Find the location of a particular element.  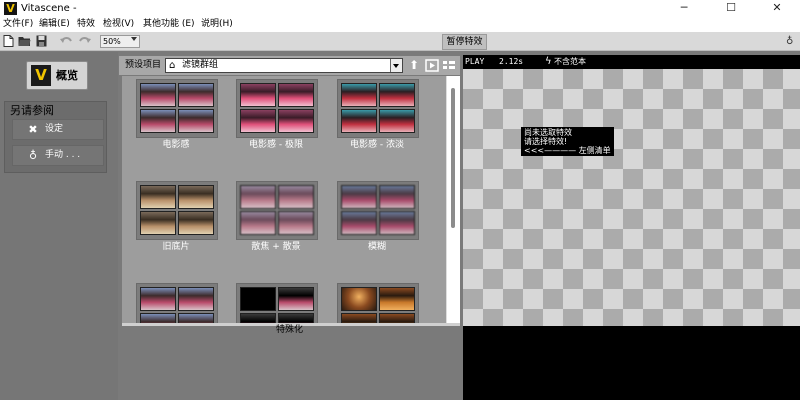

see-also-panel: 另请参阅 ✖ 设定 ♁ 手动 . . . is located at coordinates (55, 137).